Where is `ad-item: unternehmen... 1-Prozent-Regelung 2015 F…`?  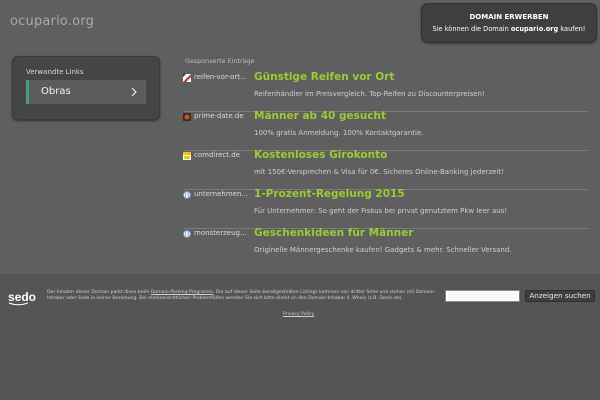 ad-item: unternehmen... 1-Prozent-Regelung 2015 F… is located at coordinates (385, 208).